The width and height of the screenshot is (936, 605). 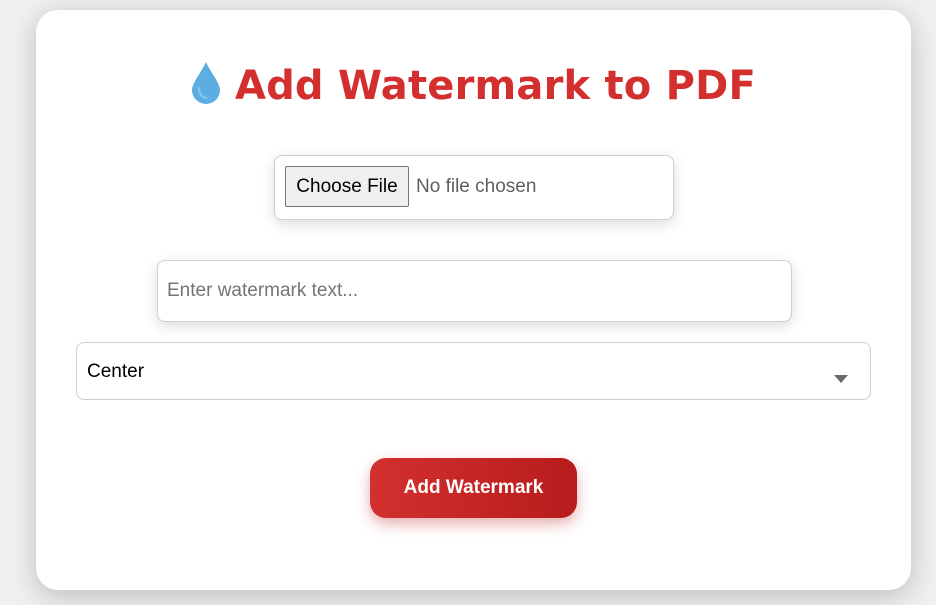 I want to click on position-select-value: Center, so click(x=116, y=371).